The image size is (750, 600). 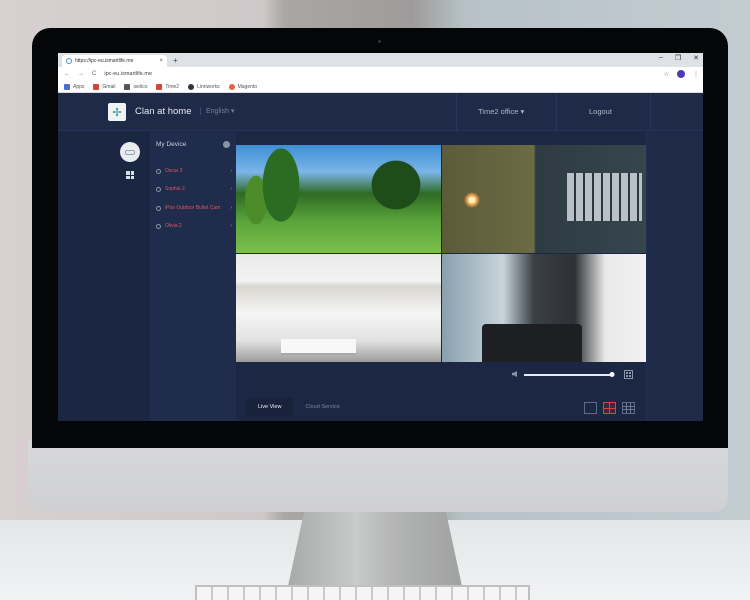 What do you see at coordinates (194, 171) in the screenshot?
I see `device-item: Oscar 2 ›` at bounding box center [194, 171].